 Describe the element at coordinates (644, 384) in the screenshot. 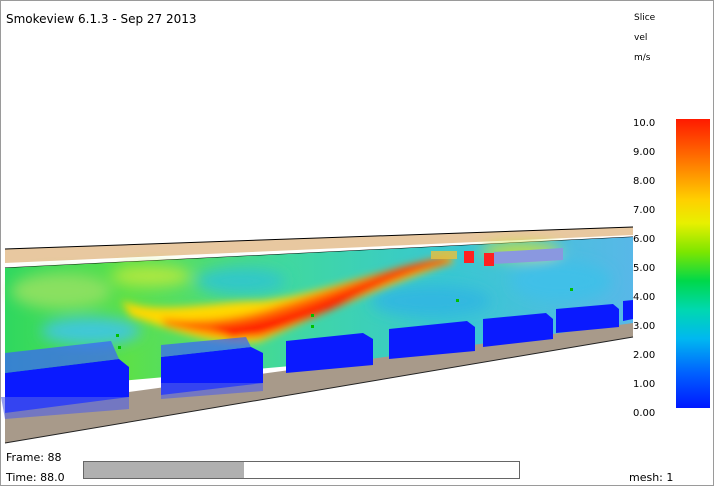

I see `colorbar-tick: 1.00` at that location.